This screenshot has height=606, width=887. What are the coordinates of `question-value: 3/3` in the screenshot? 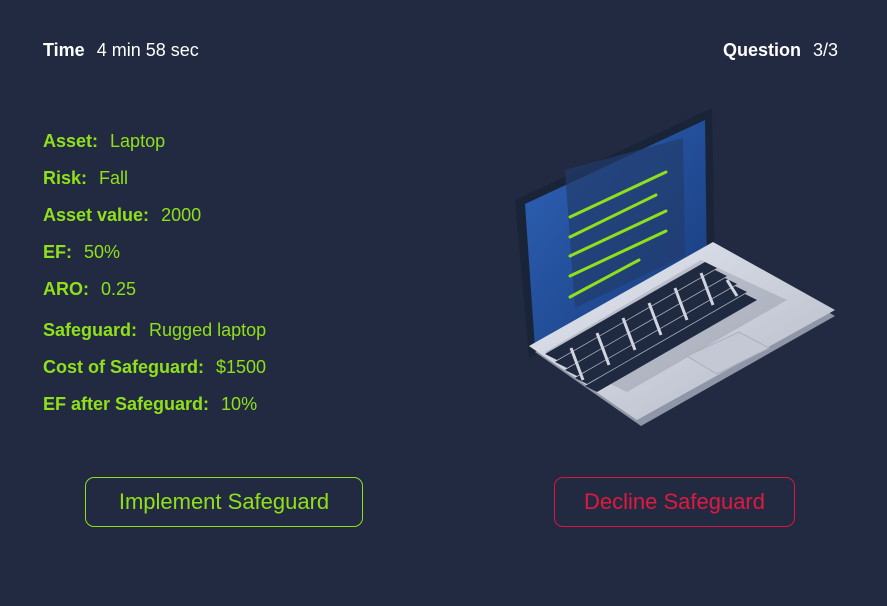 It's located at (825, 50).